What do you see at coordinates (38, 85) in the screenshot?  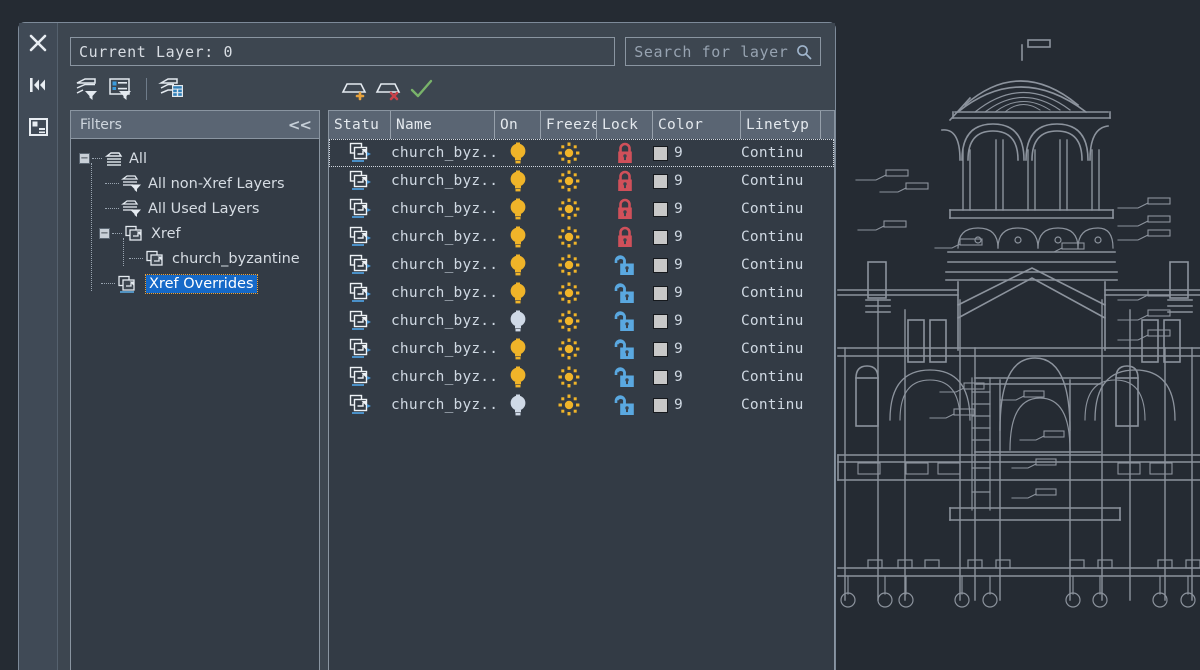 I see `auto-hide-icon` at bounding box center [38, 85].